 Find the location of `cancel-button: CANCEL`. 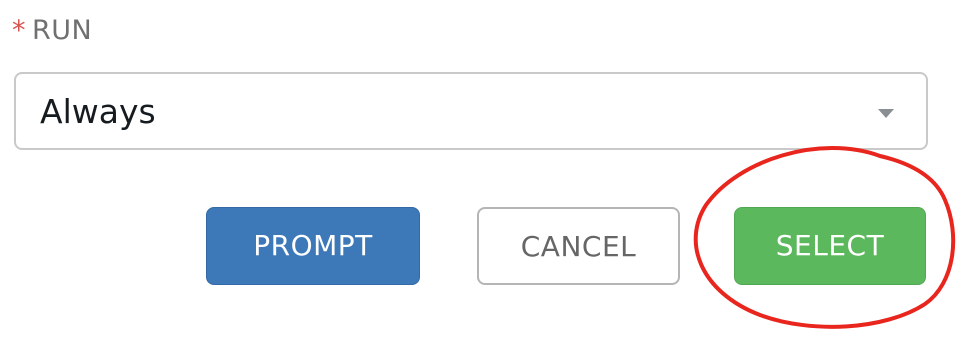

cancel-button: CANCEL is located at coordinates (578, 246).